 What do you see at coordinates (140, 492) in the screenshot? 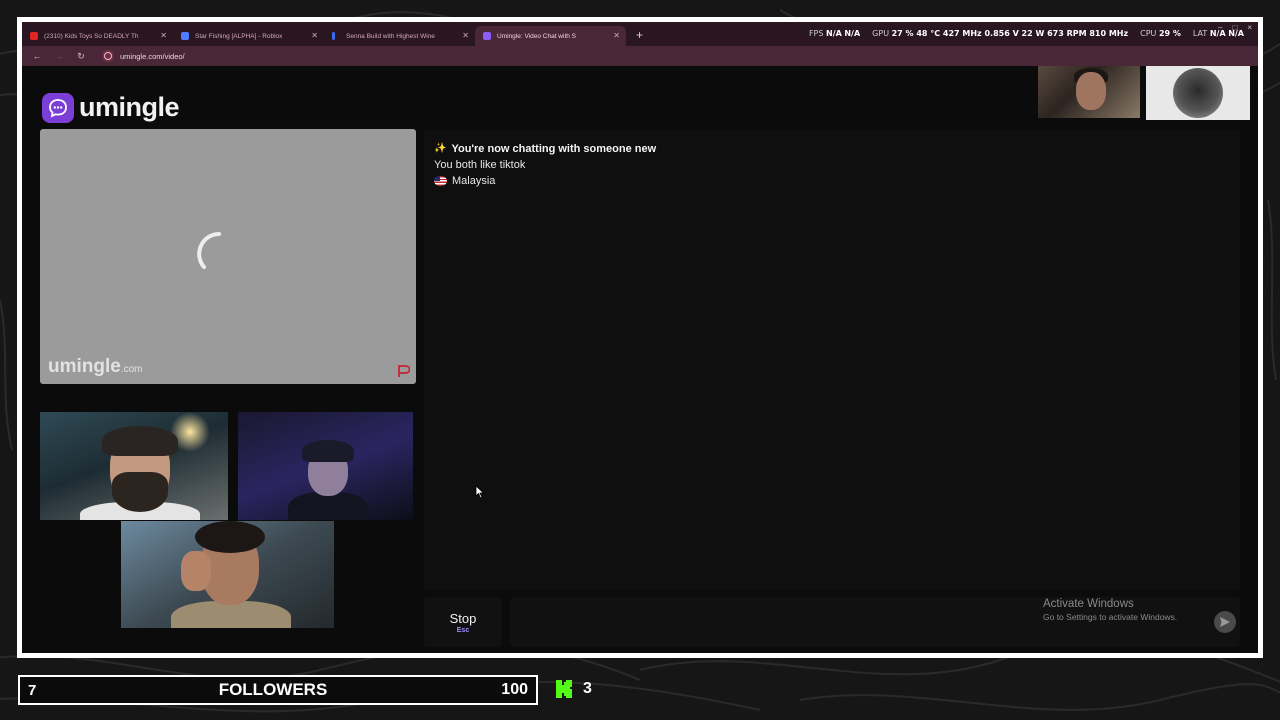
I see `person-beard` at bounding box center [140, 492].